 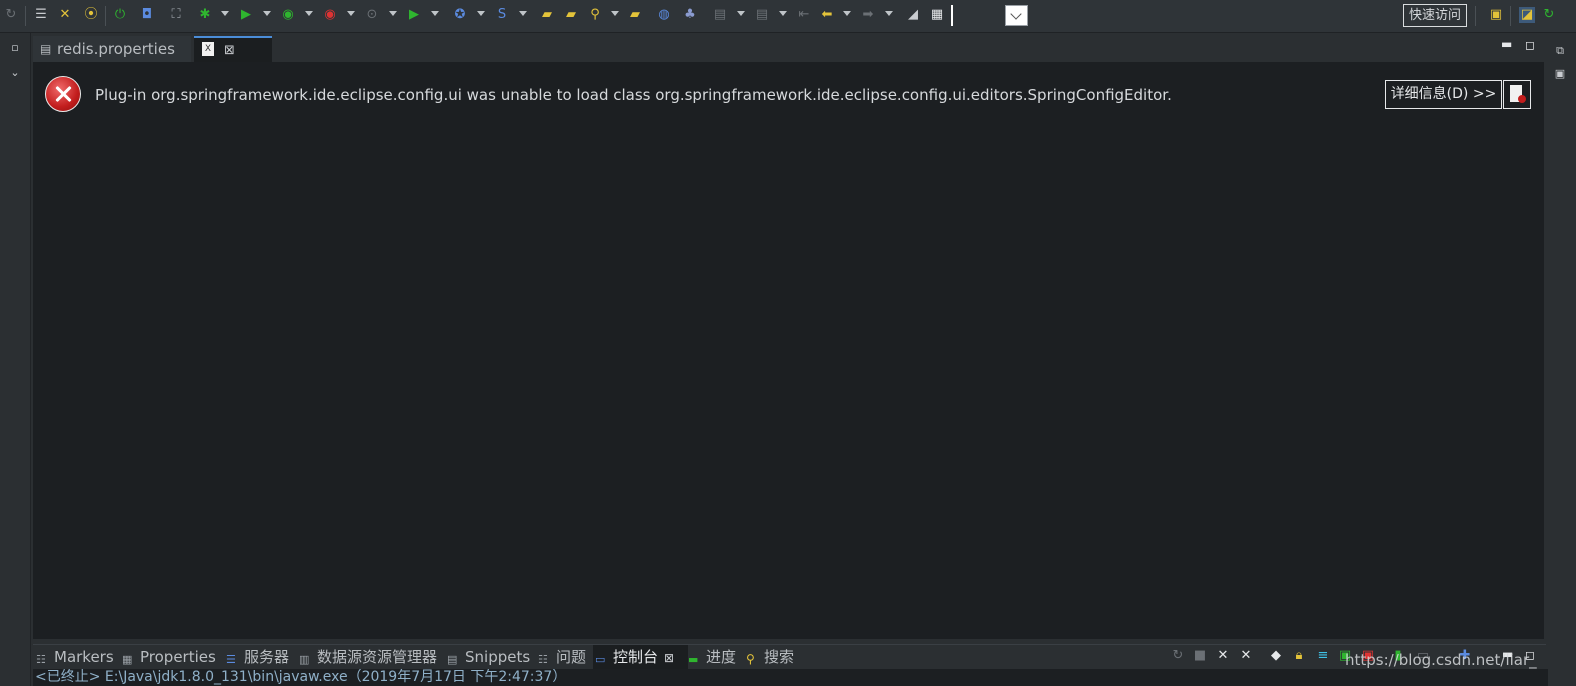 I want to click on servers-icon: ☰, so click(x=231, y=659).